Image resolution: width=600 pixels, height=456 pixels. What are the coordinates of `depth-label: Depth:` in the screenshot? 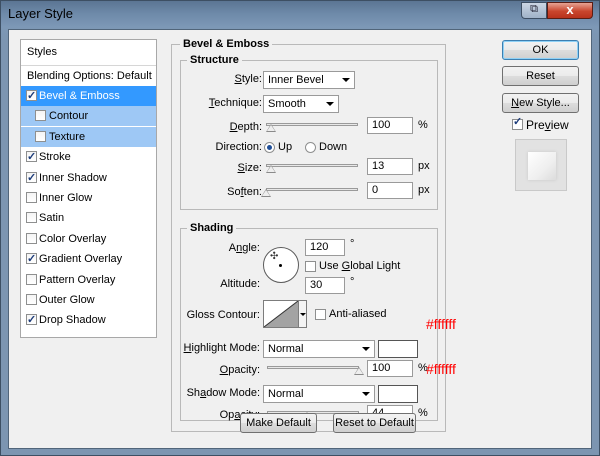 It's located at (245, 127).